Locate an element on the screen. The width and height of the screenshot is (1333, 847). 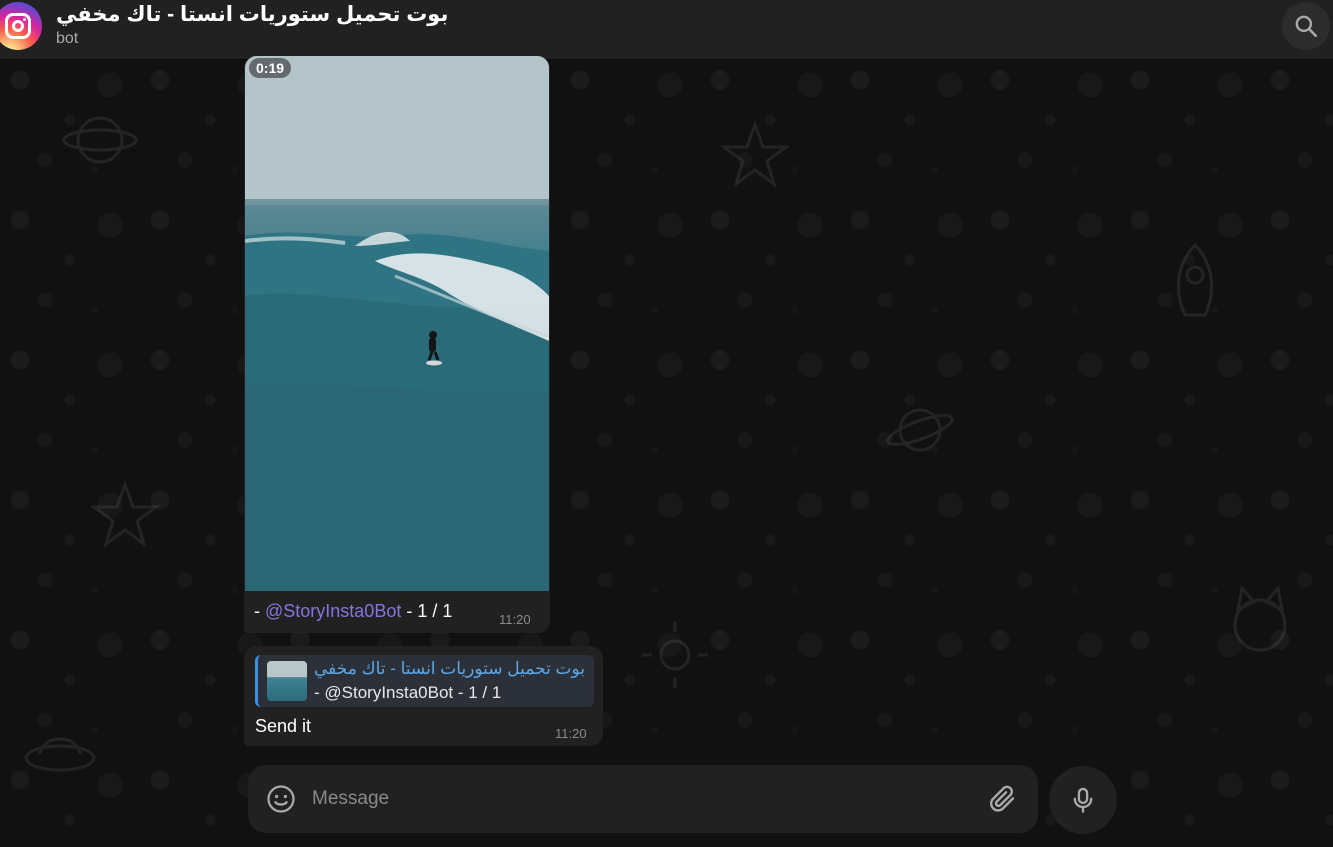
sun-doodle-icon is located at coordinates (675, 655).